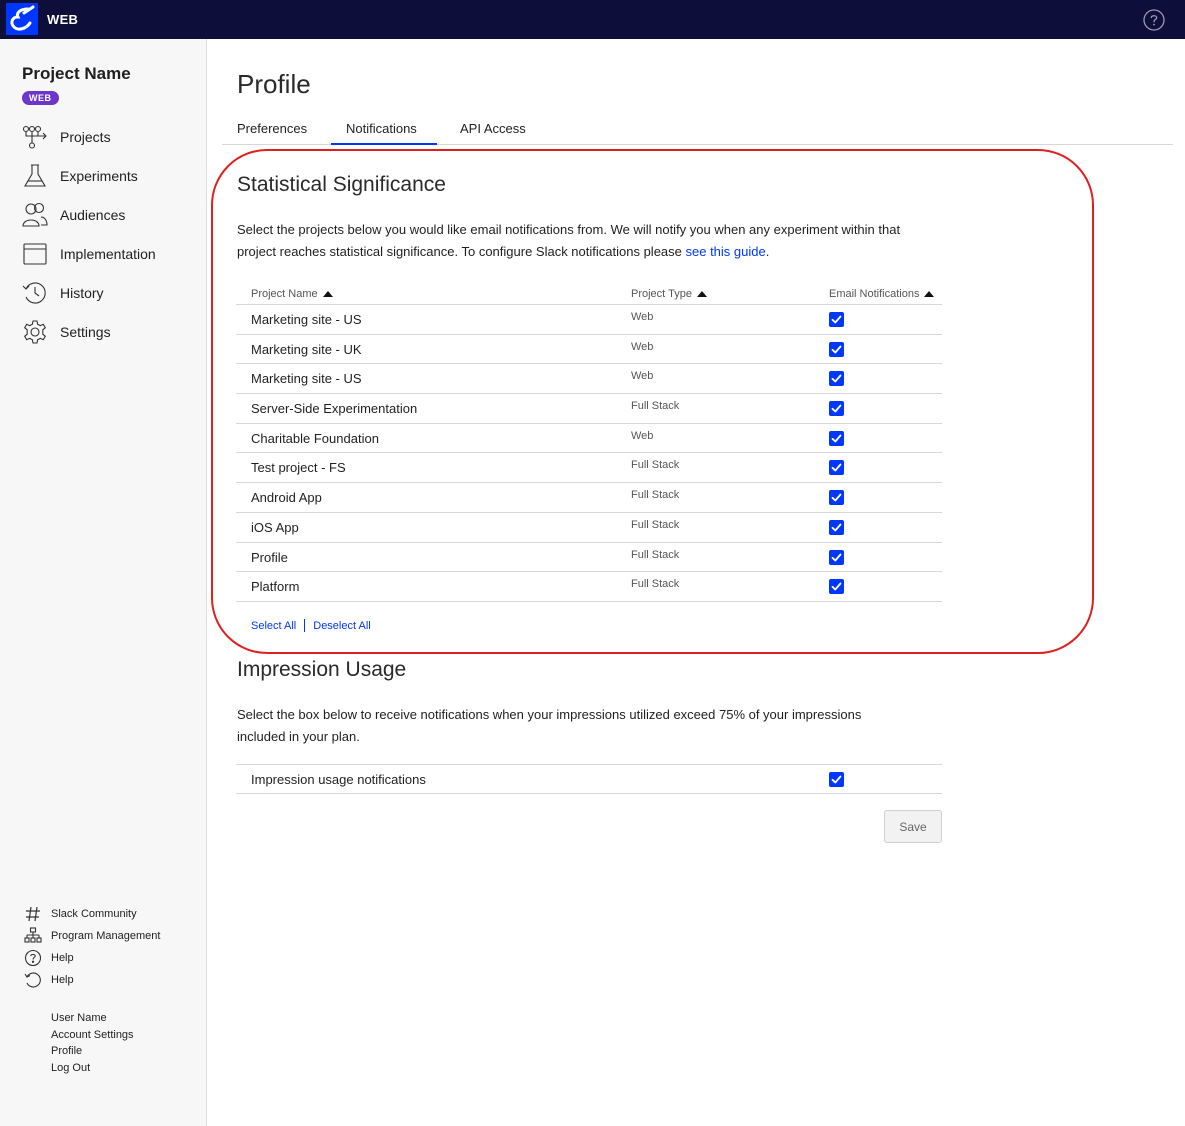 The width and height of the screenshot is (1185, 1126). What do you see at coordinates (669, 294) in the screenshot?
I see `sort-project-type: Project Type` at bounding box center [669, 294].